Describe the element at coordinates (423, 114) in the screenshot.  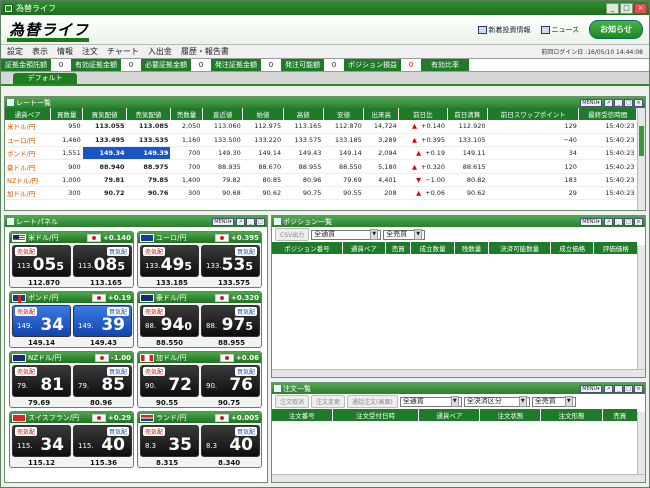
I see `column-header: 前日比` at that location.